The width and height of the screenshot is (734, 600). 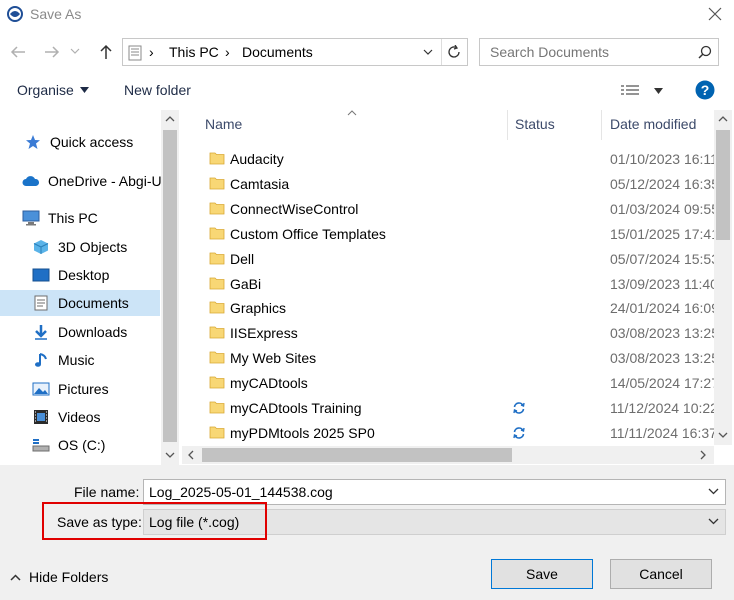 What do you see at coordinates (519, 408) in the screenshot?
I see `sync-pending-icon` at bounding box center [519, 408].